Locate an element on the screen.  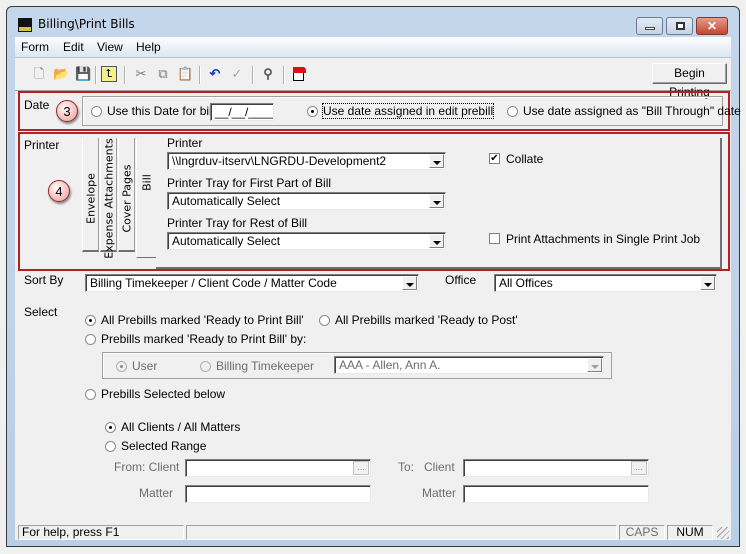
office-value: All Offices is located at coordinates (526, 283).